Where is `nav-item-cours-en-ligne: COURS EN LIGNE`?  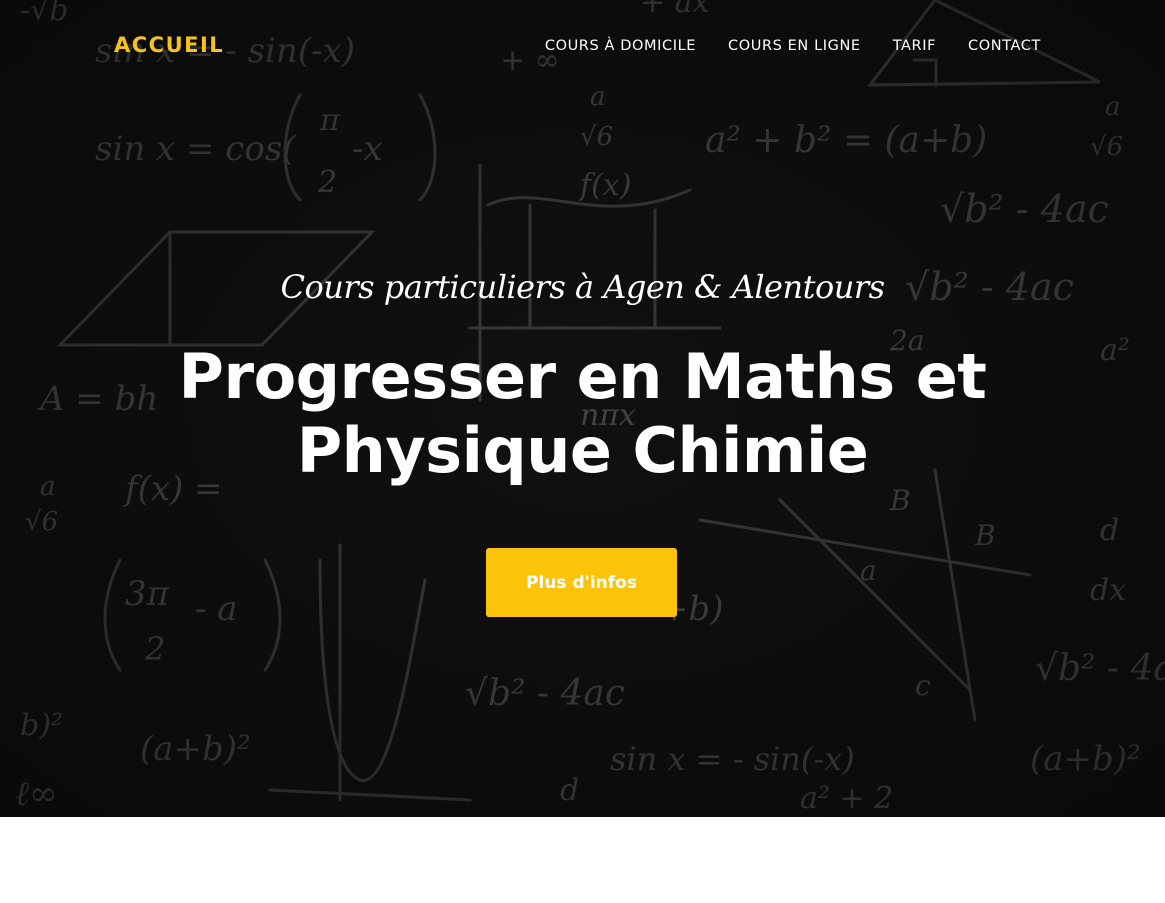
nav-item-cours-en-ligne: COURS EN LIGNE is located at coordinates (794, 46).